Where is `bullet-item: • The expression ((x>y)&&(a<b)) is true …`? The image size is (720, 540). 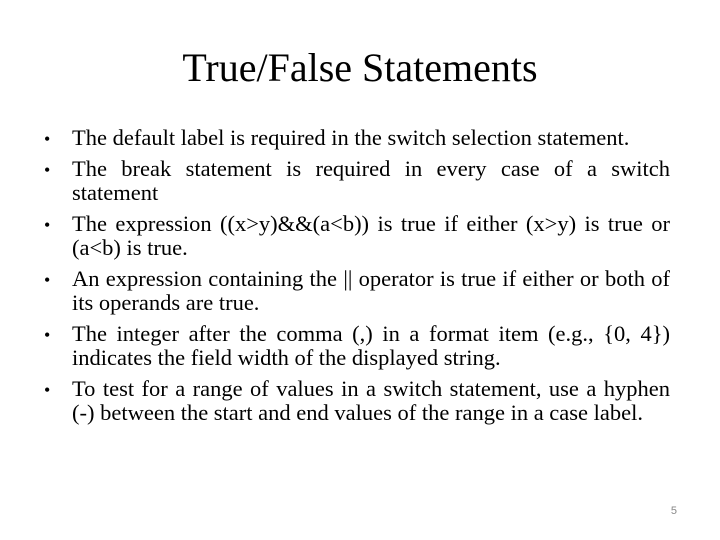 bullet-item: • The expression ((x>y)&&(a<b)) is true … is located at coordinates (357, 236).